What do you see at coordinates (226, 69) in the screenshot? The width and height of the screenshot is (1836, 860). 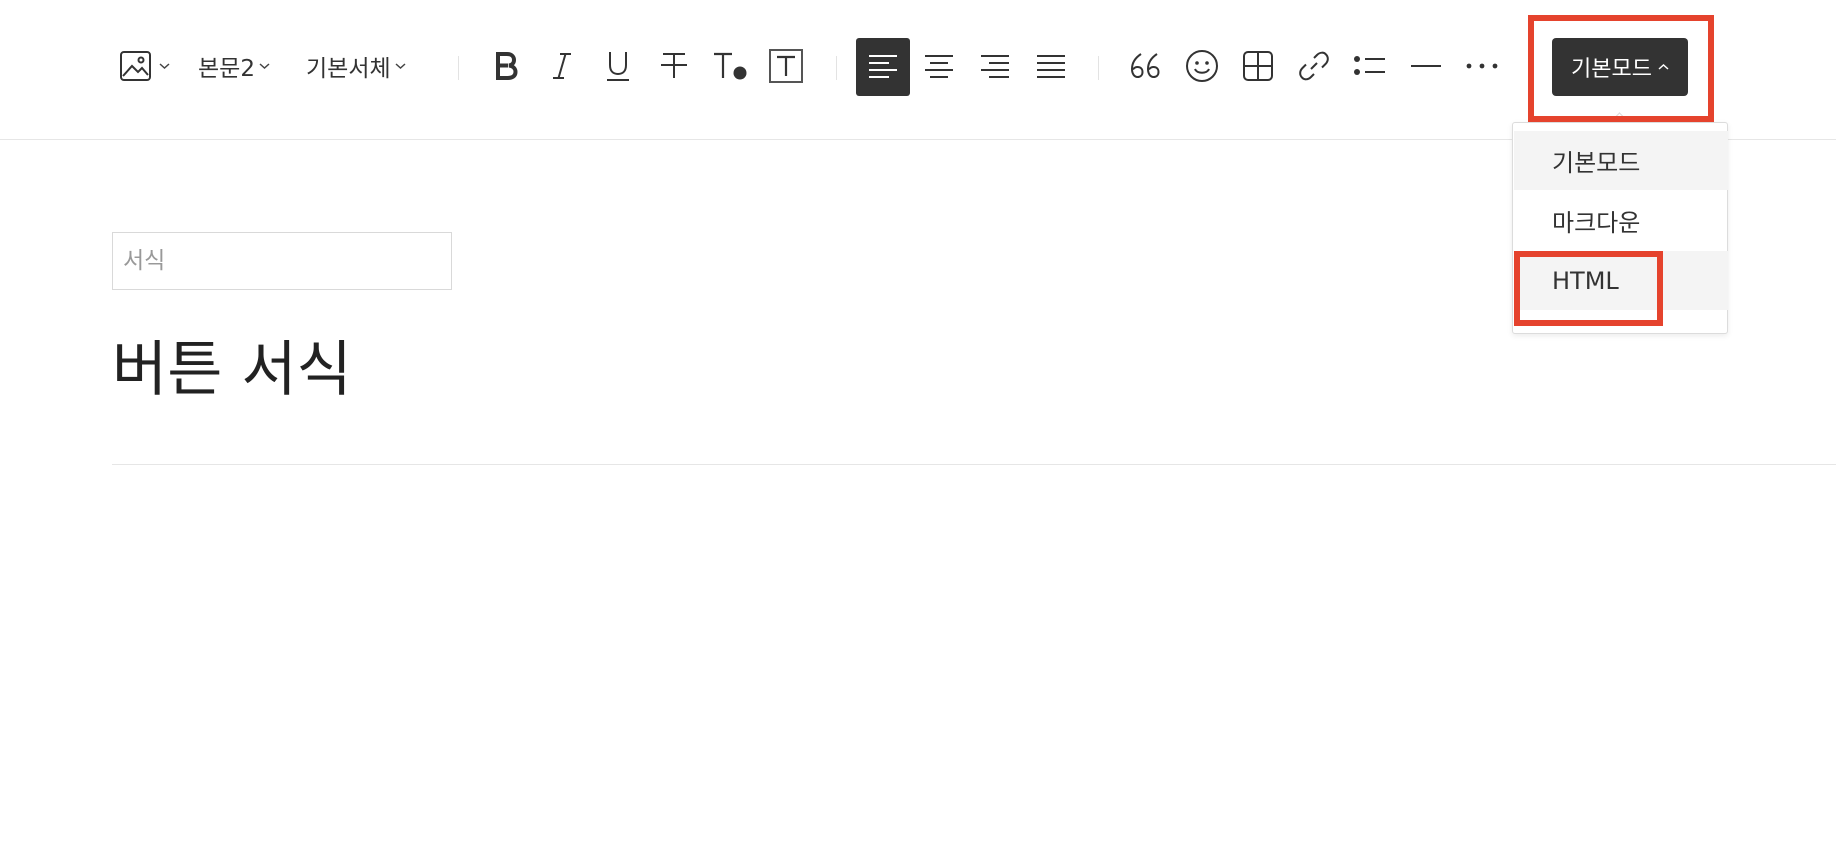 I see `paragraph-style-label: 본문2` at bounding box center [226, 69].